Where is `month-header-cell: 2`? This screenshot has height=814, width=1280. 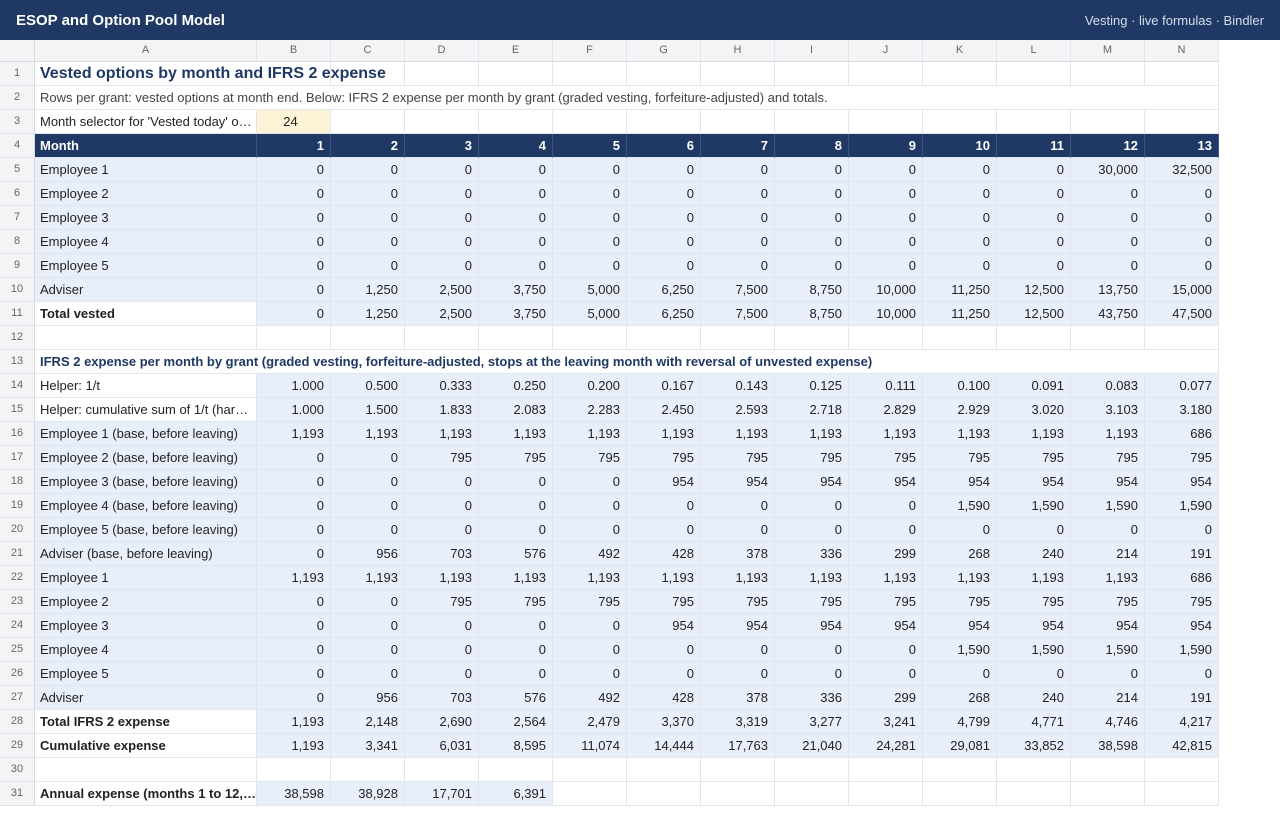 month-header-cell: 2 is located at coordinates (368, 146).